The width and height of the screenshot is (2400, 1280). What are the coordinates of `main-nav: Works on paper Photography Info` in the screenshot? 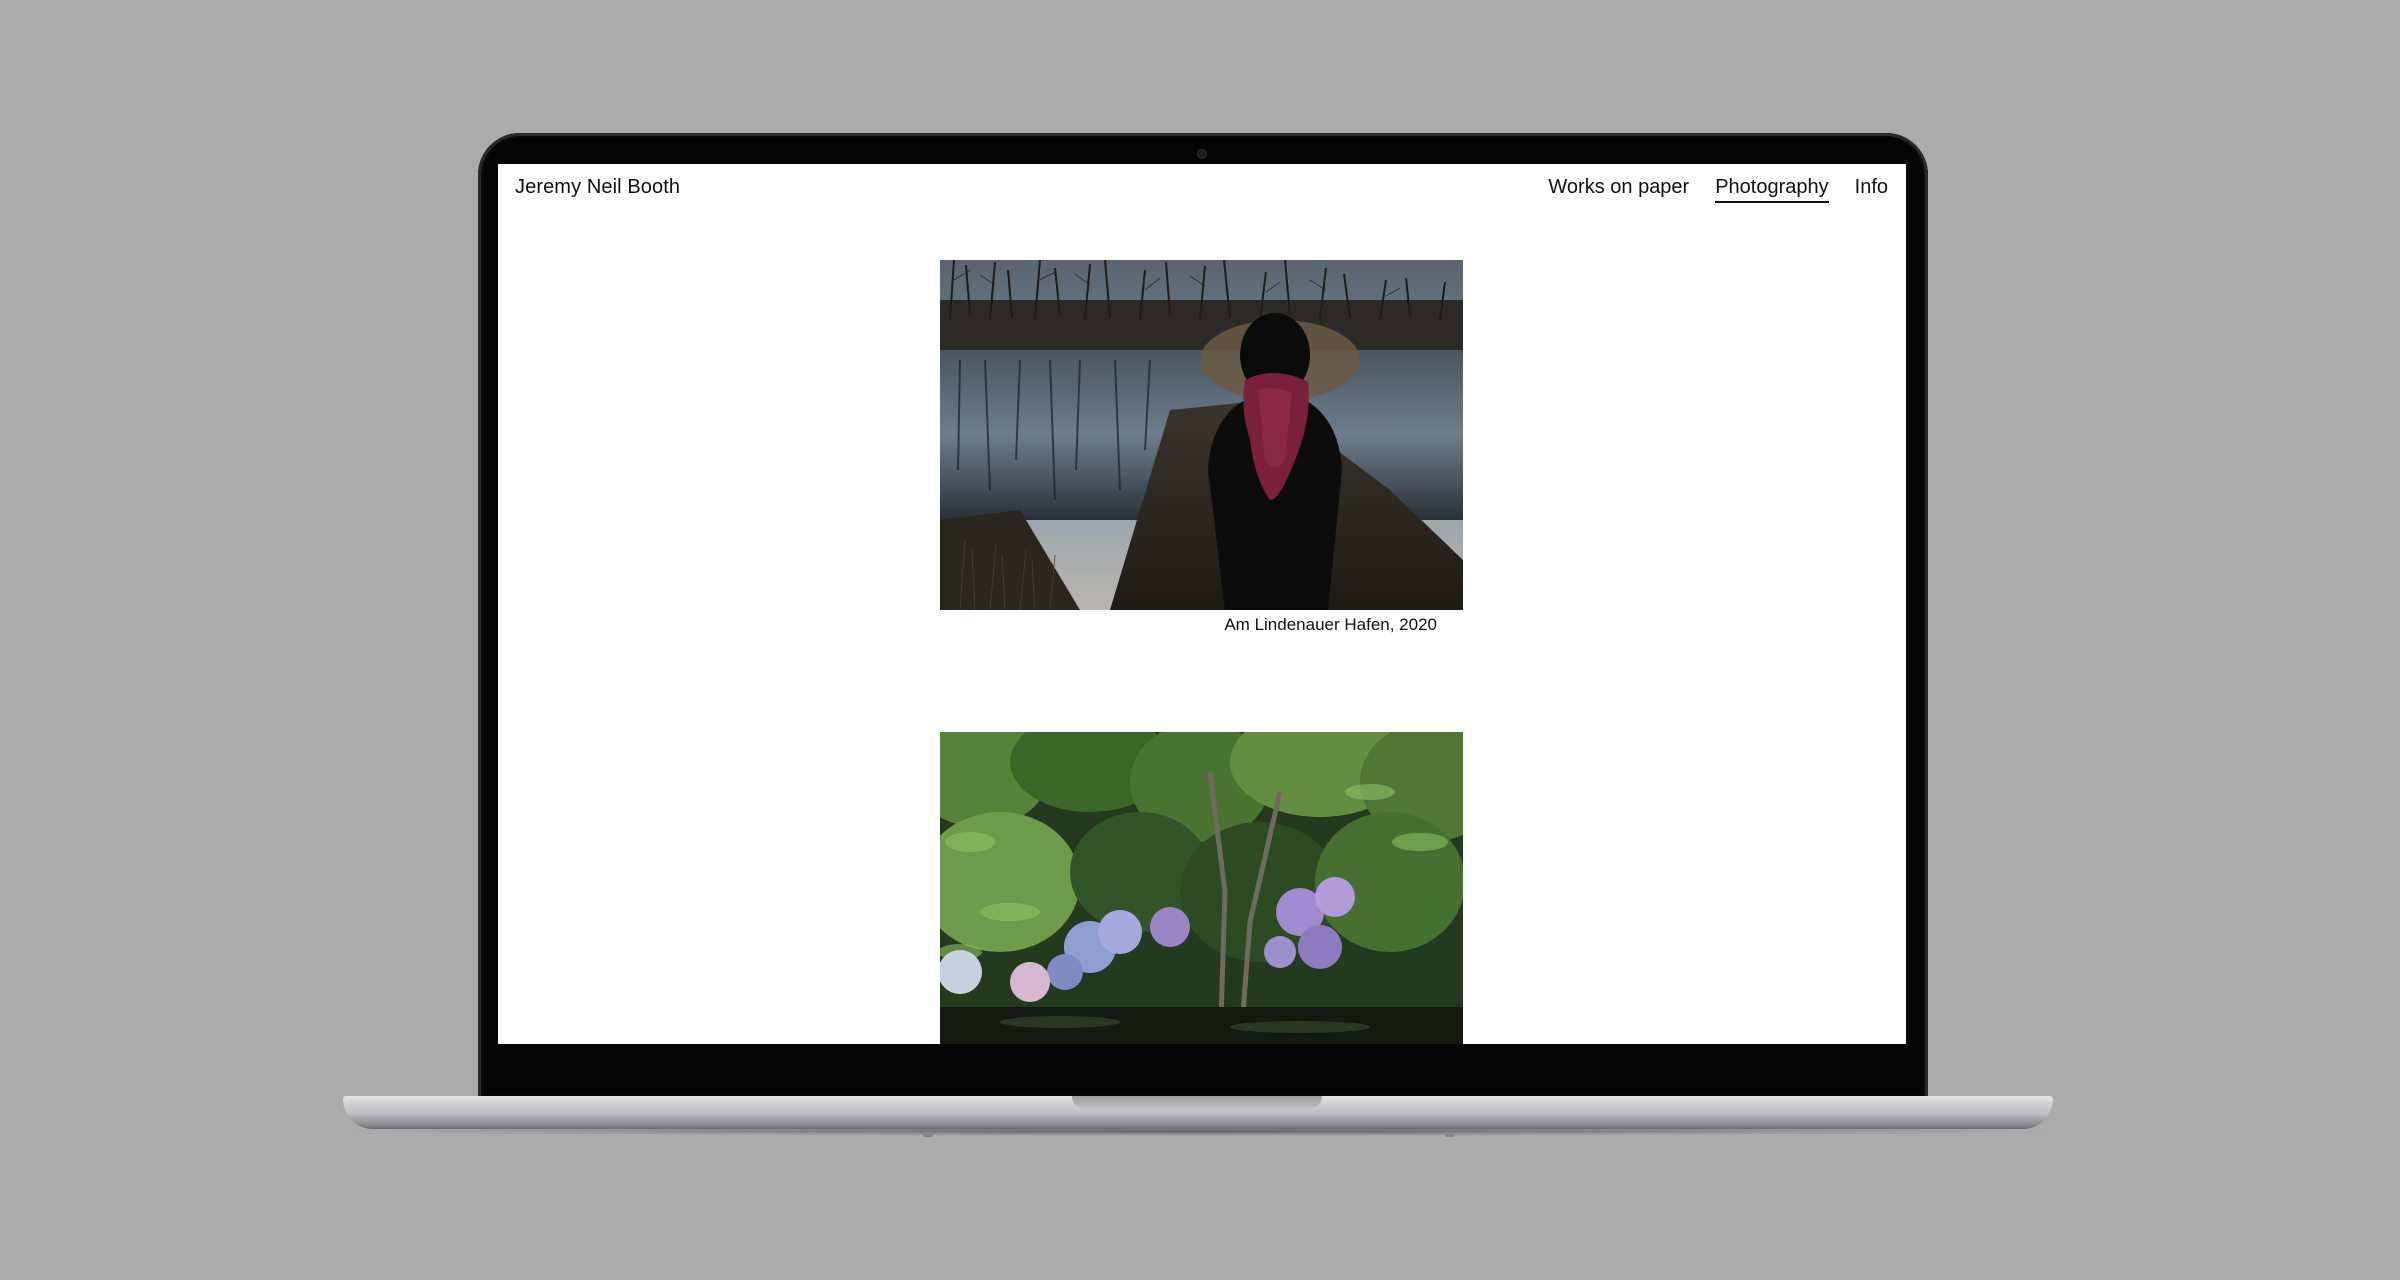 It's located at (1718, 189).